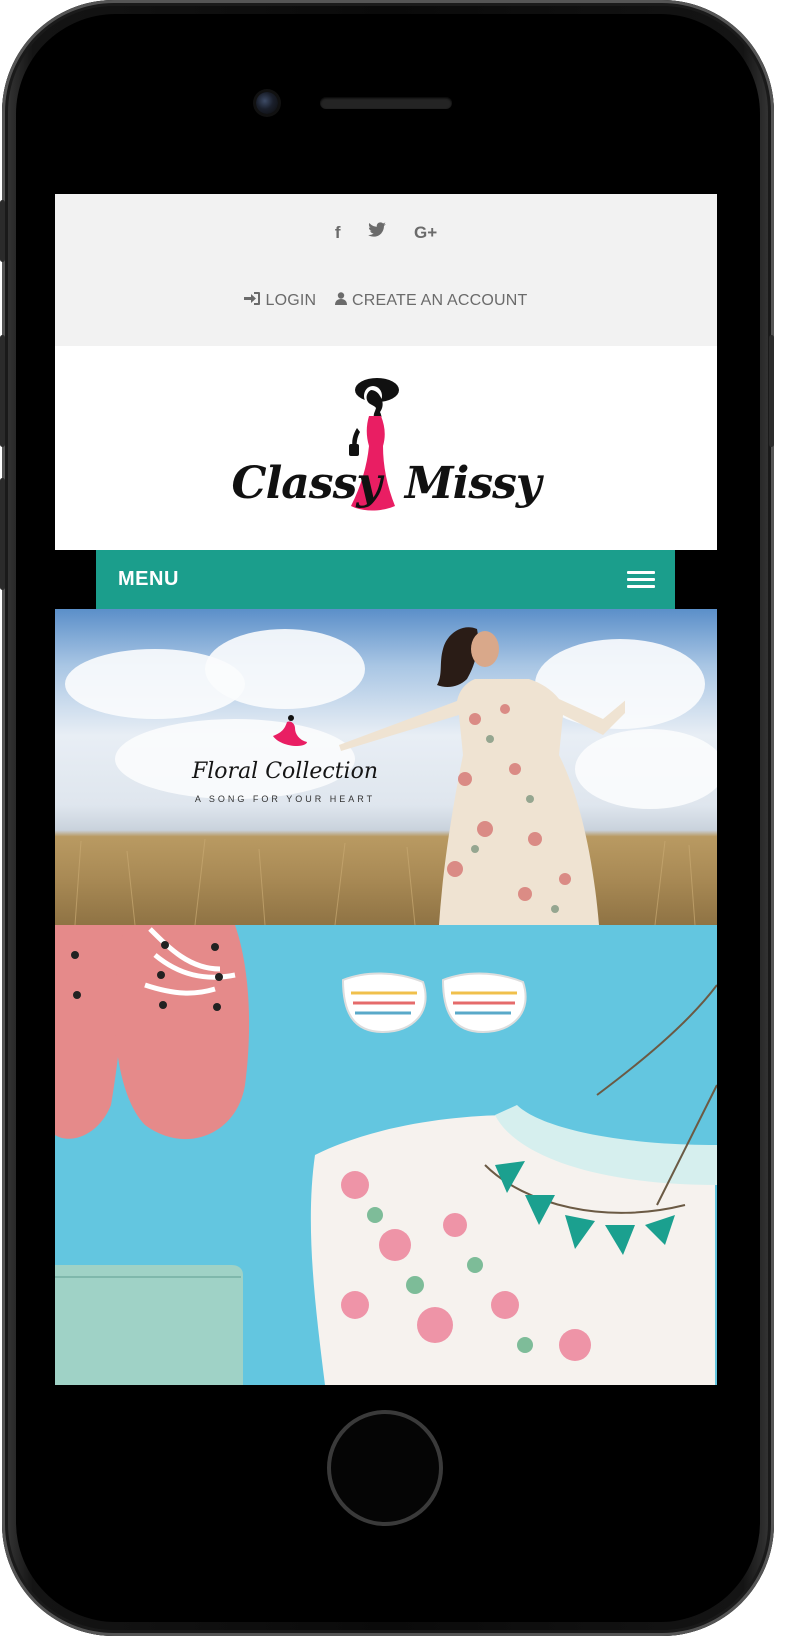 Image resolution: width=805 pixels, height=1640 pixels. Describe the element at coordinates (386, 483) in the screenshot. I see `logo-wordmark: Classy Missy` at that location.